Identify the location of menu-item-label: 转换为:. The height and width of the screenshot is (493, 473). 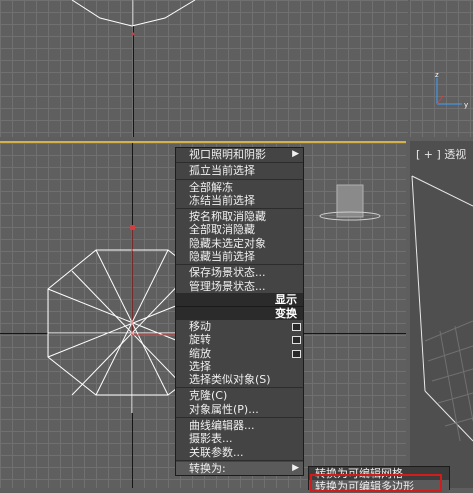
(207, 468).